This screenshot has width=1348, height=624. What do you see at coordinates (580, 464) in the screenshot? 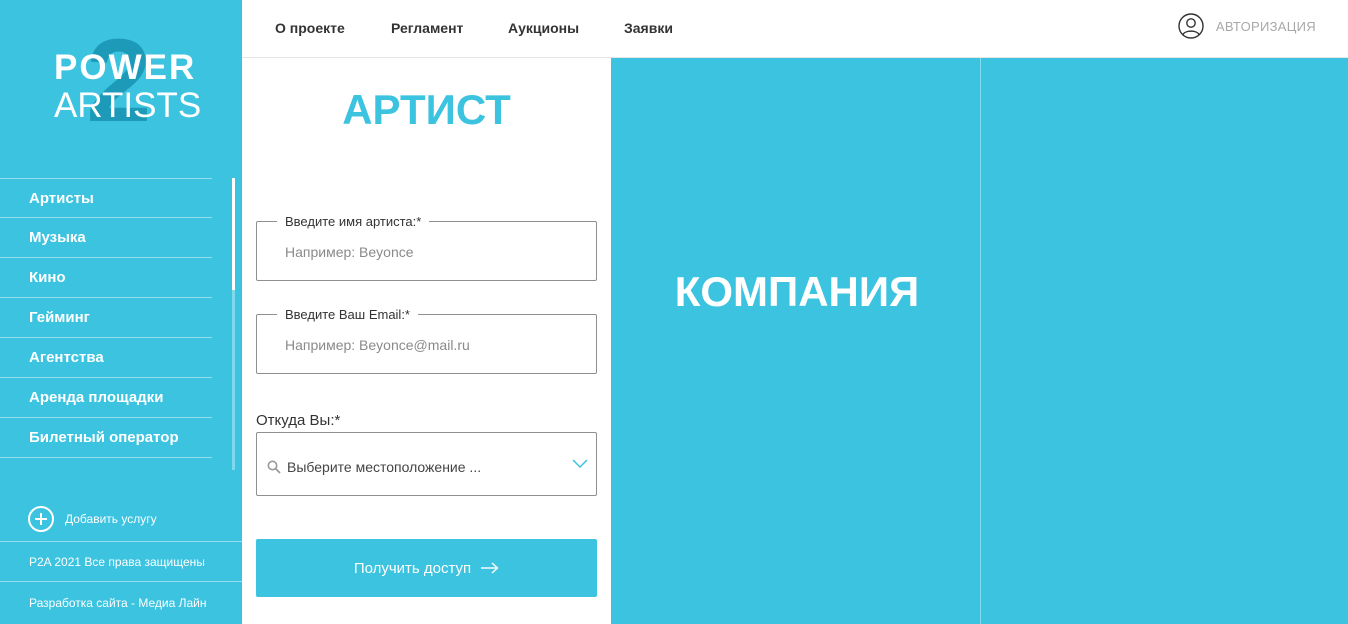
I see `chevron-down-icon` at bounding box center [580, 464].